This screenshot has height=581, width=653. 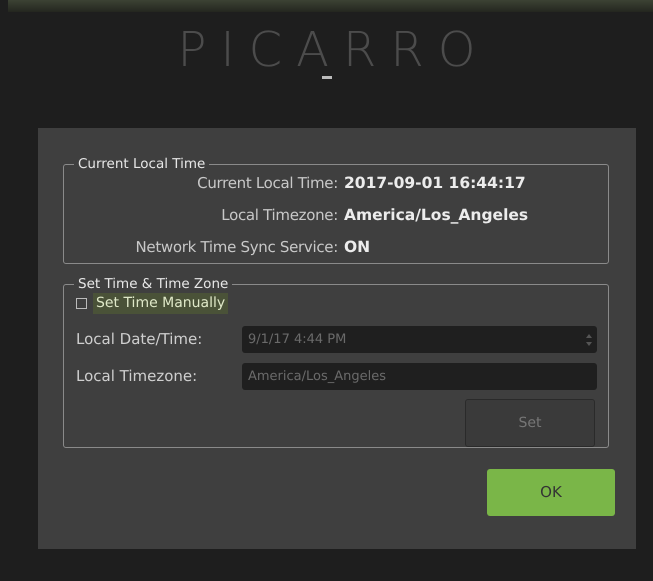 What do you see at coordinates (141, 164) in the screenshot?
I see `group-title: Current Local Time` at bounding box center [141, 164].